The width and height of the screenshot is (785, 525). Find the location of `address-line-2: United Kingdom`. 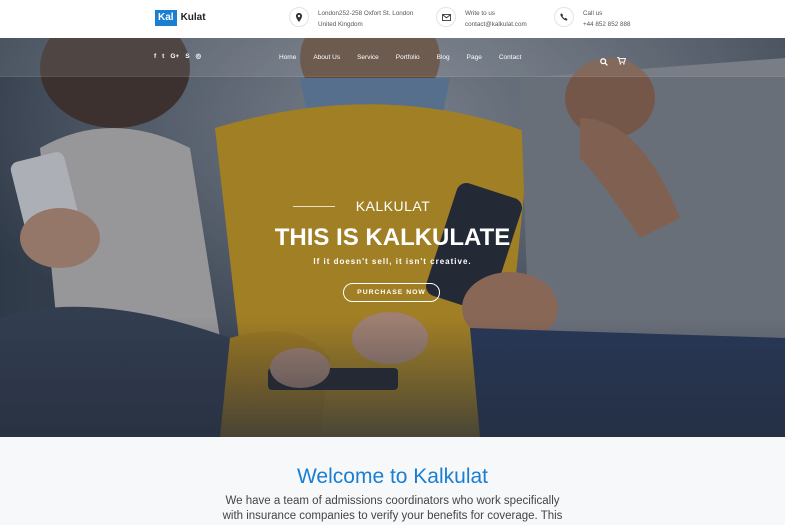

address-line-2: United Kingdom is located at coordinates (340, 24).